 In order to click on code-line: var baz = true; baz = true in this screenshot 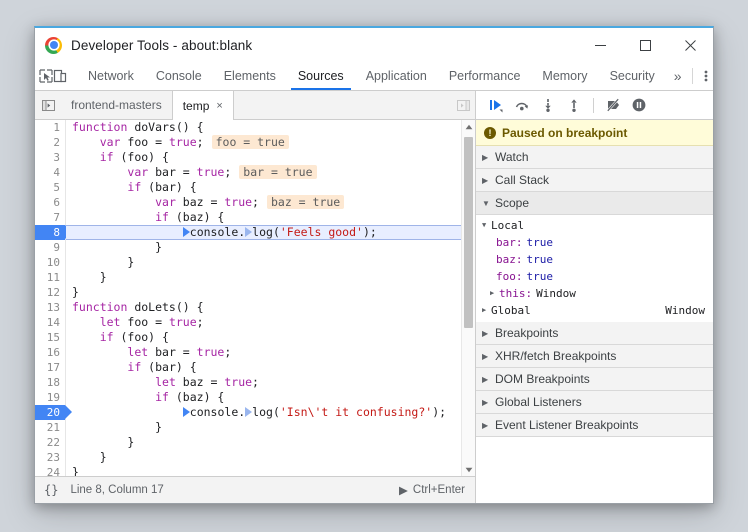, I will do `click(263, 202)`.